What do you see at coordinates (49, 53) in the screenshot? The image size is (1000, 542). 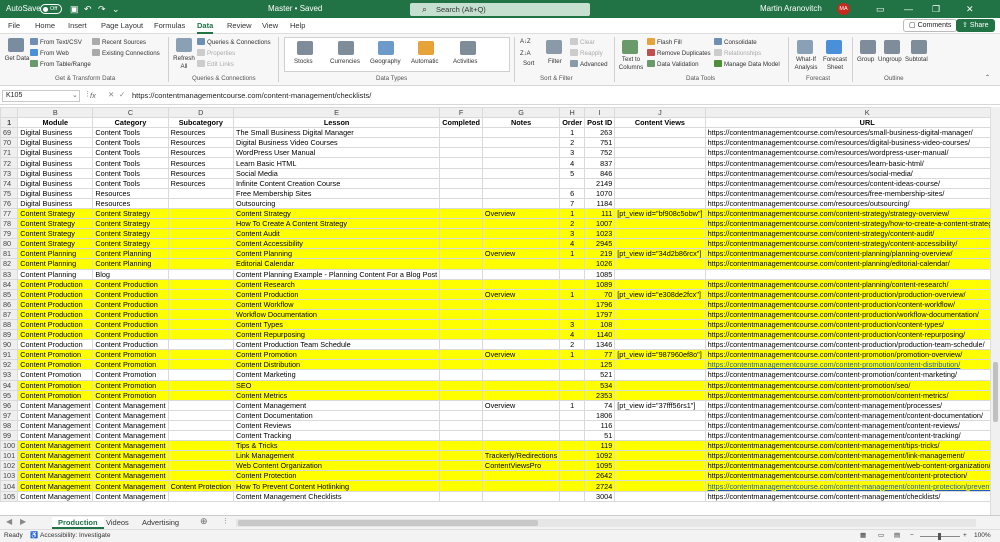 I see `from-web-button: From Web` at bounding box center [49, 53].